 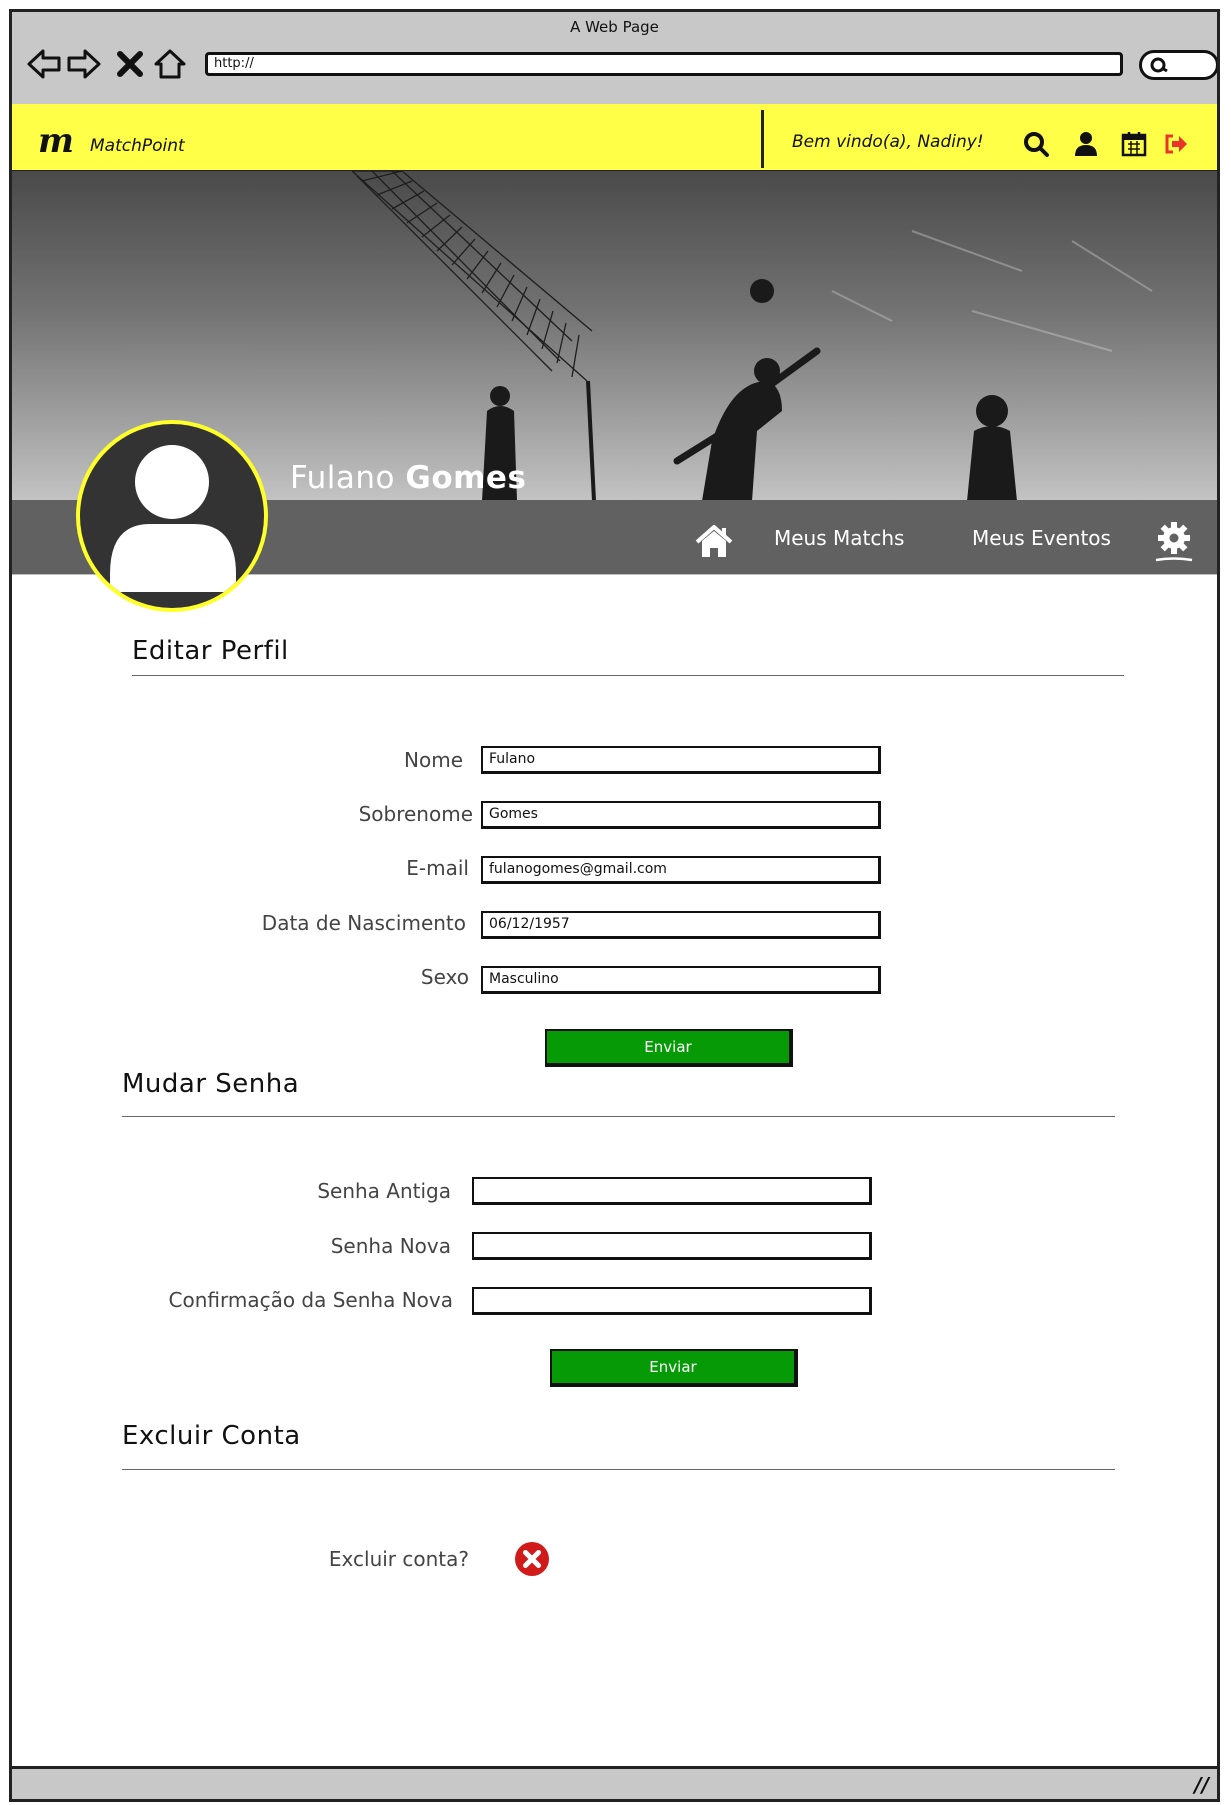 I want to click on address-bar: http://, so click(x=664, y=64).